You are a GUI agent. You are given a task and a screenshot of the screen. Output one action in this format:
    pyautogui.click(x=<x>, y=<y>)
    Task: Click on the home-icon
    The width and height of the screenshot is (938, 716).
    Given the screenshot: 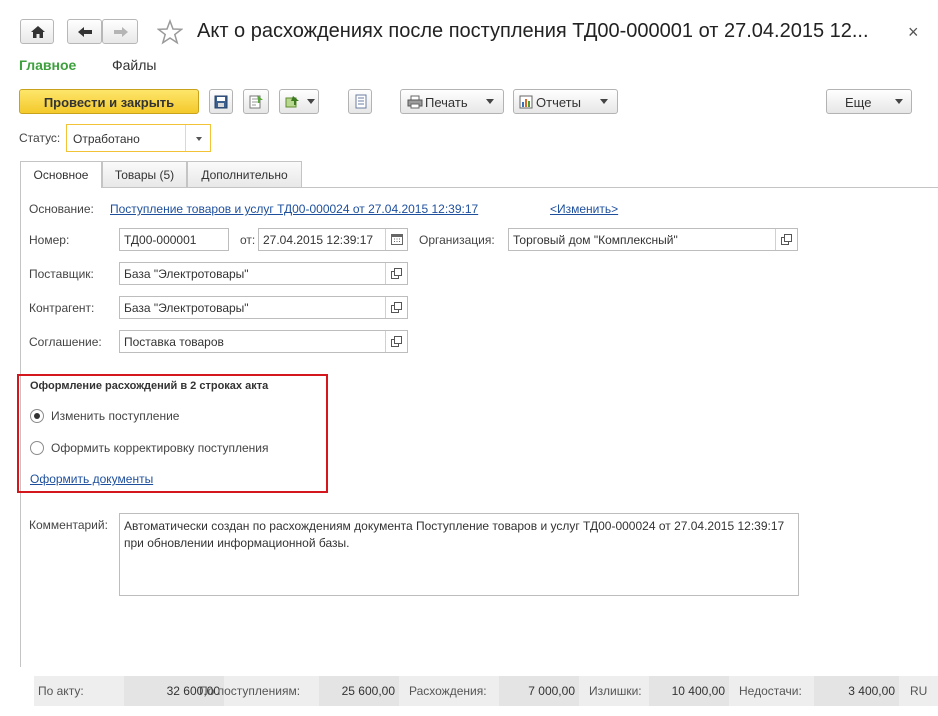 What is the action you would take?
    pyautogui.click(x=38, y=32)
    